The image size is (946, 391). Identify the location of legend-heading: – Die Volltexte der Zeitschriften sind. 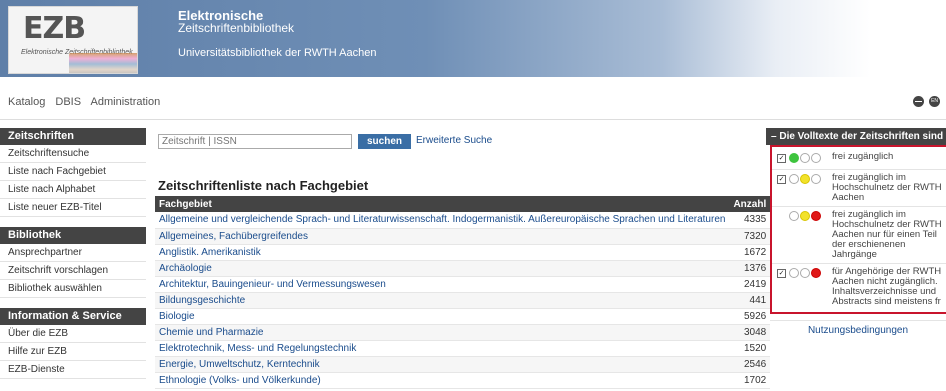
(856, 136).